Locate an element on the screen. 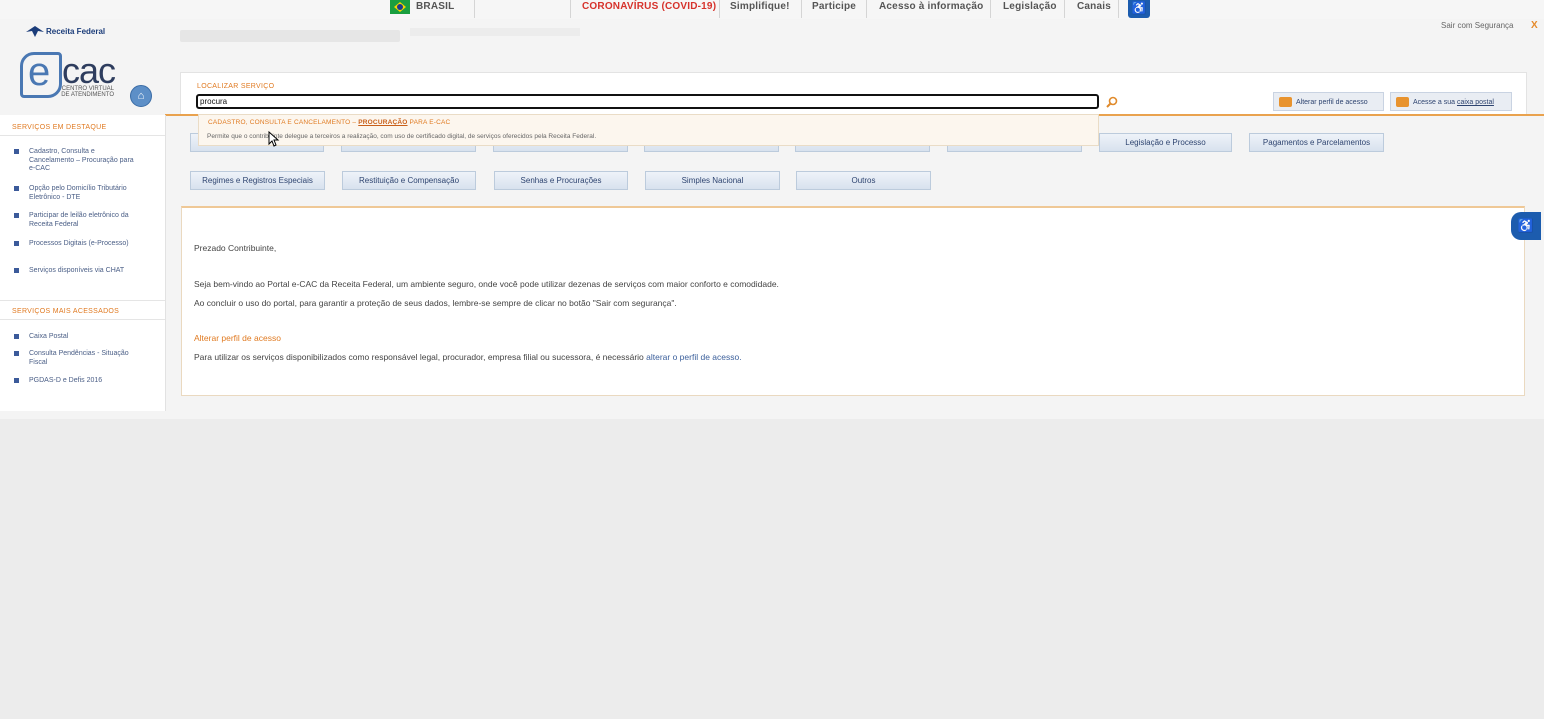  tab-regimes-registros: Regimes e Registros Especiais is located at coordinates (257, 180).